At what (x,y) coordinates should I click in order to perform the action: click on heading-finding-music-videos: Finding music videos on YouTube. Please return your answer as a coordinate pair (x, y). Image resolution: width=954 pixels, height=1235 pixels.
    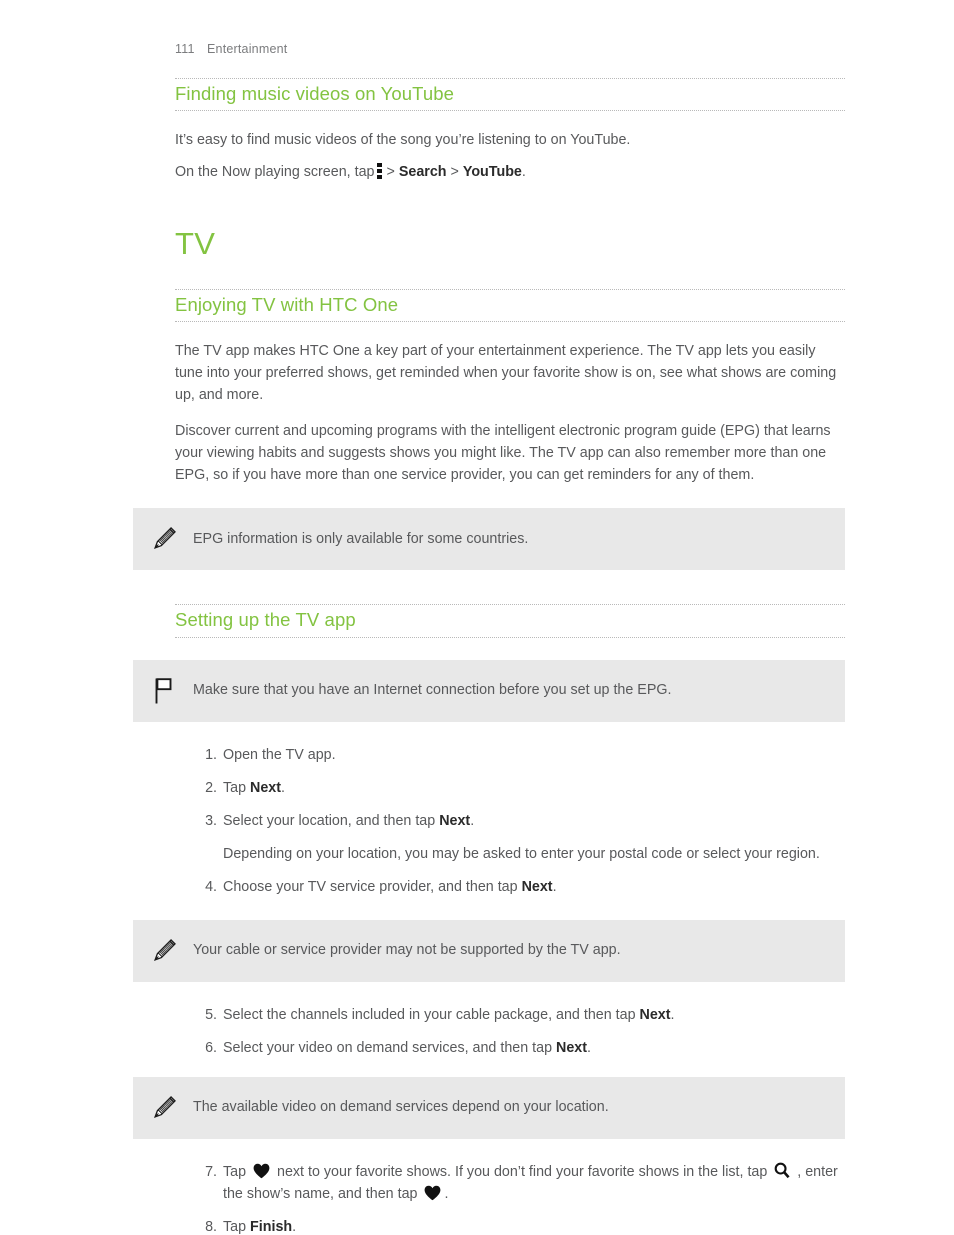
    Looking at the image, I should click on (510, 95).